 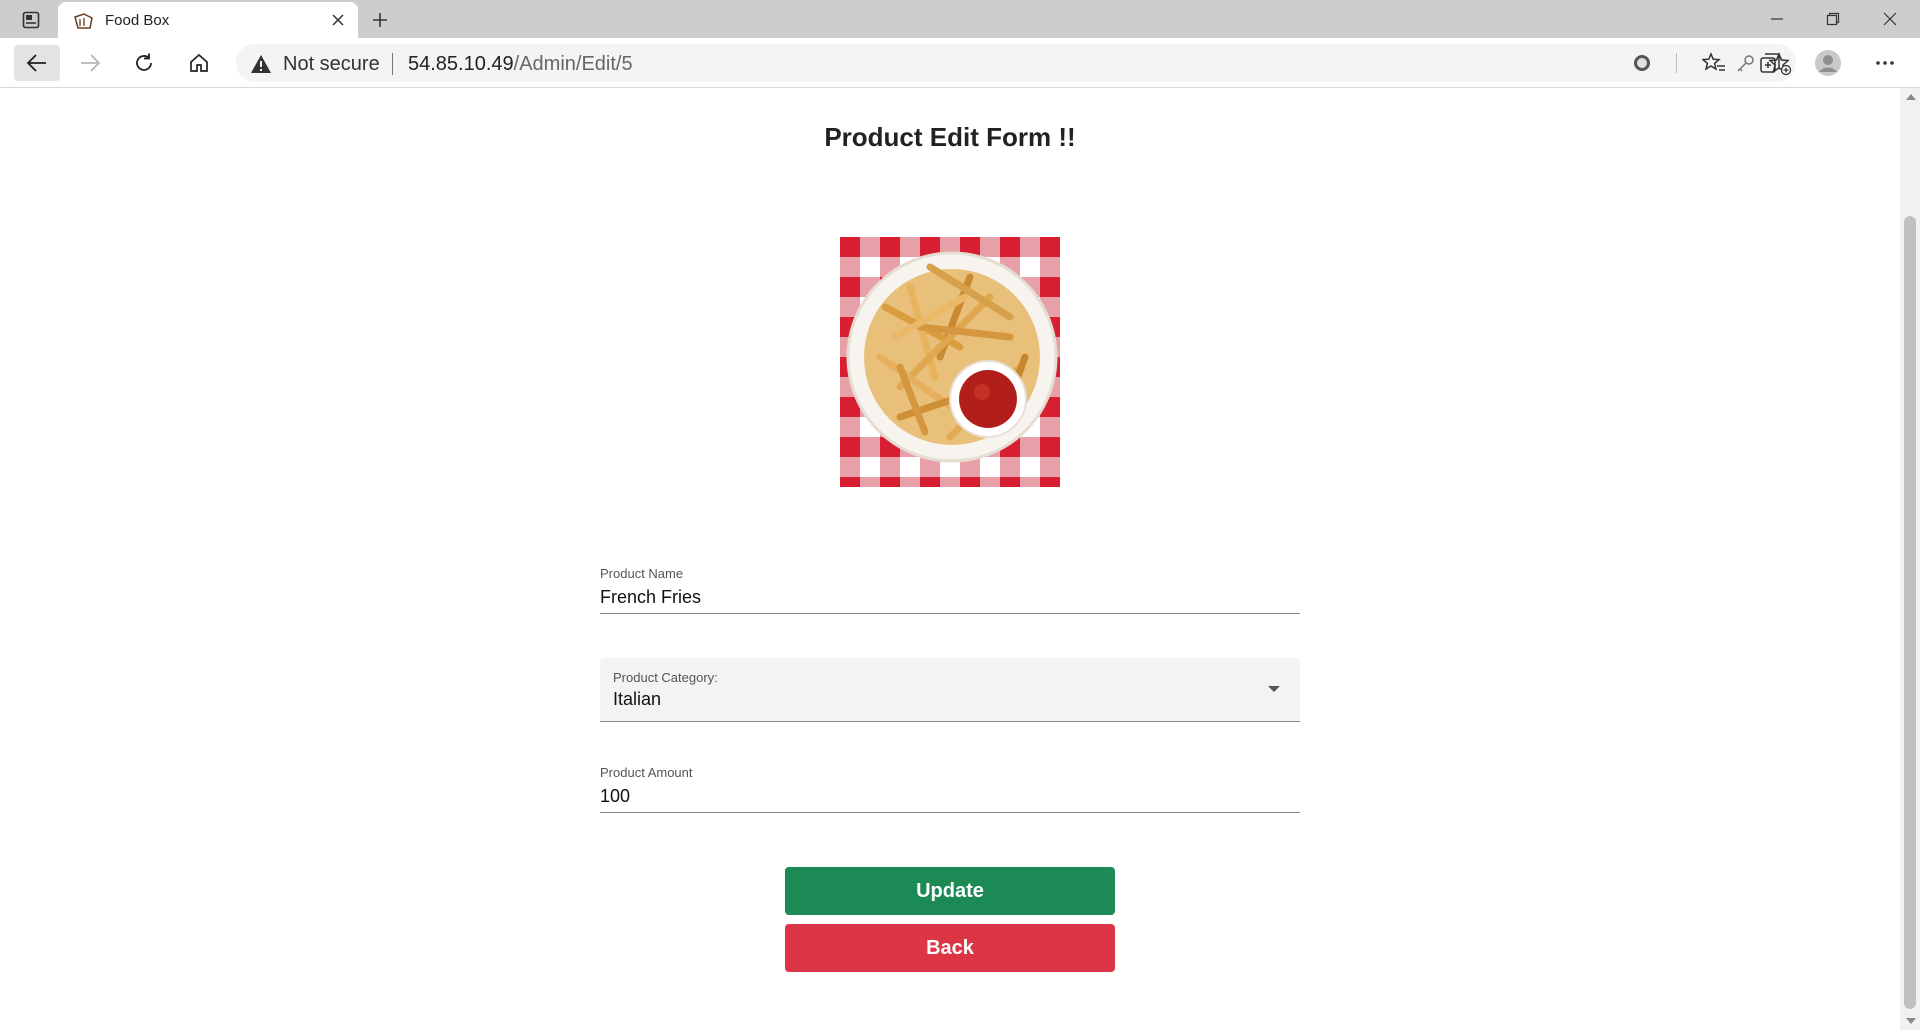 I want to click on url-text: 54.85.10.49/Admin/Edit/5, so click(x=520, y=64).